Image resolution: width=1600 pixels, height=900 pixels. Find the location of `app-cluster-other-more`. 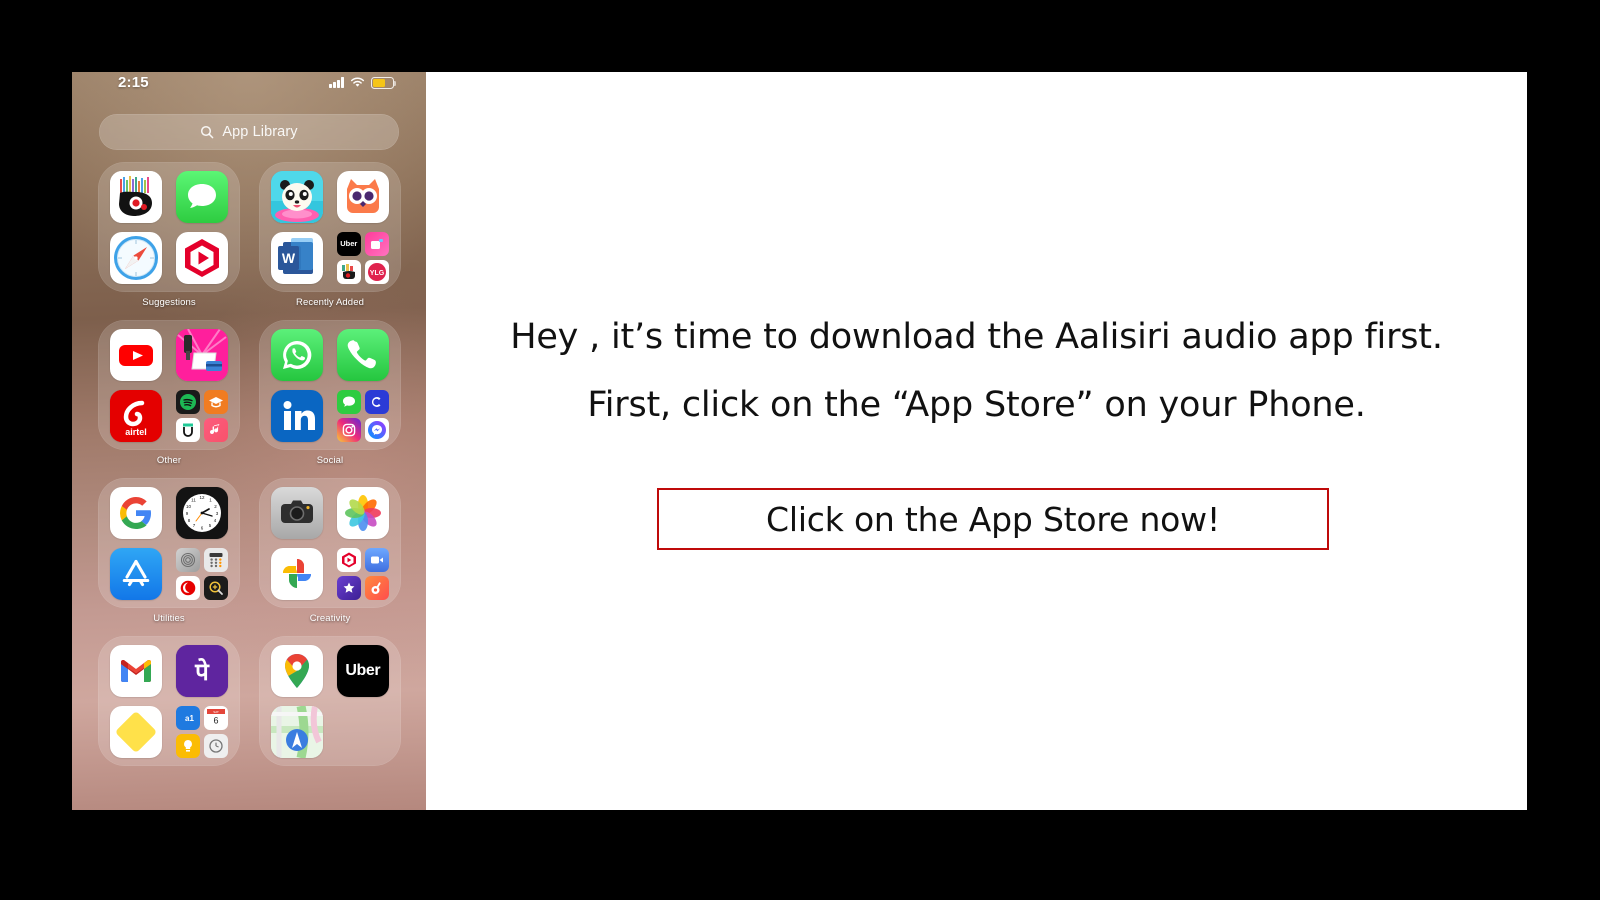

app-cluster-other-more is located at coordinates (201, 415).